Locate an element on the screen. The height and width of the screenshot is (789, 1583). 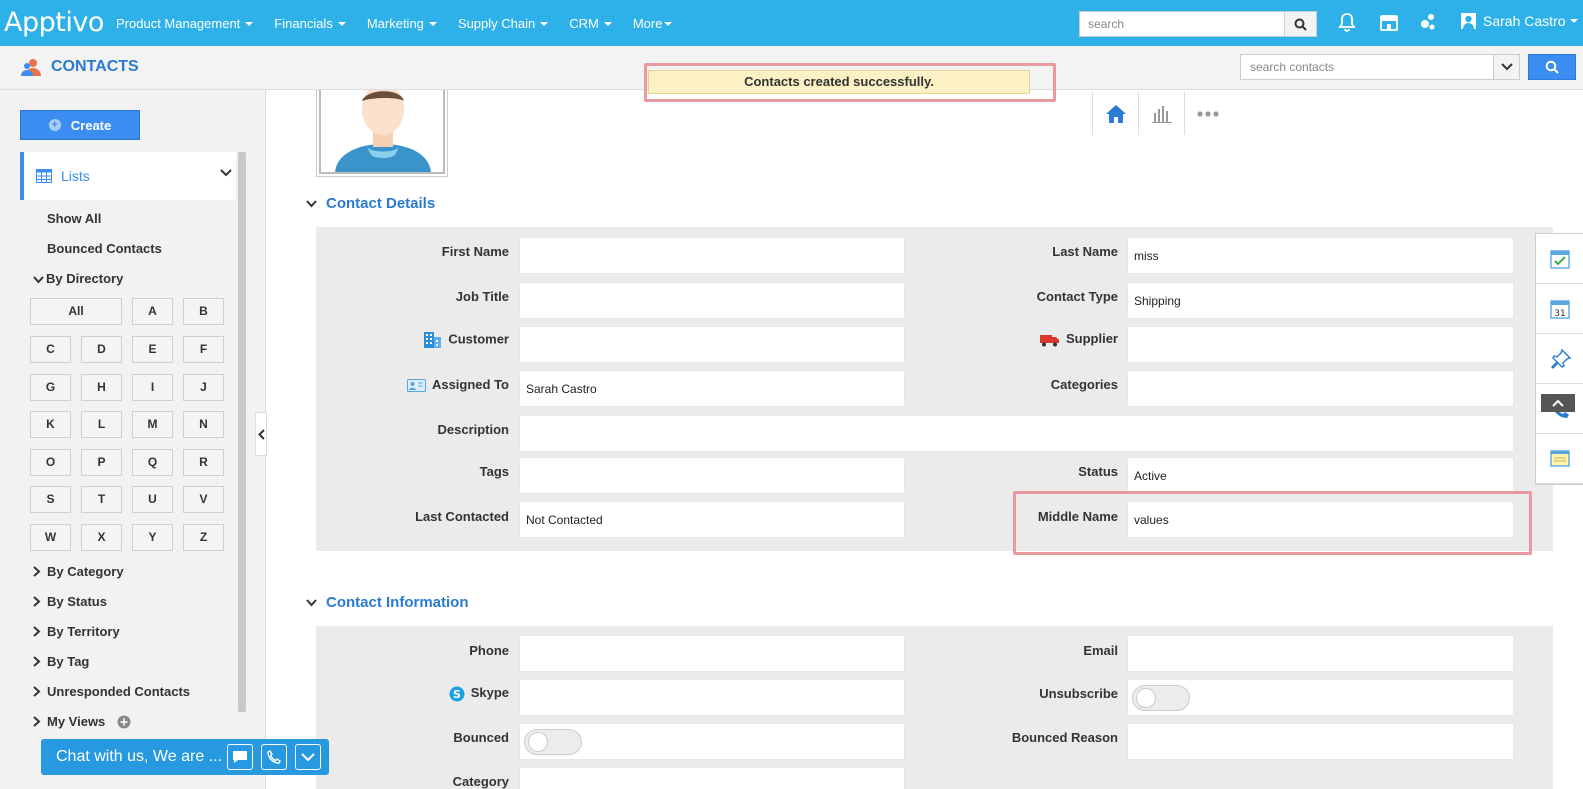
first-name-field is located at coordinates (712, 255).